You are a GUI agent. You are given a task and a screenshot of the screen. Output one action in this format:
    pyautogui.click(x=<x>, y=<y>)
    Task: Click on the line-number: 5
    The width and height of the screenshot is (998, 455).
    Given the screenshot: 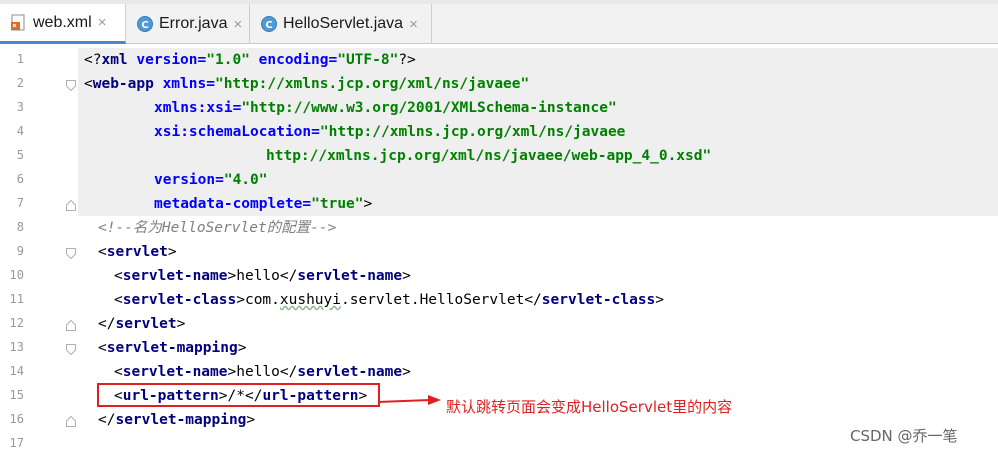 What is the action you would take?
    pyautogui.click(x=20, y=155)
    